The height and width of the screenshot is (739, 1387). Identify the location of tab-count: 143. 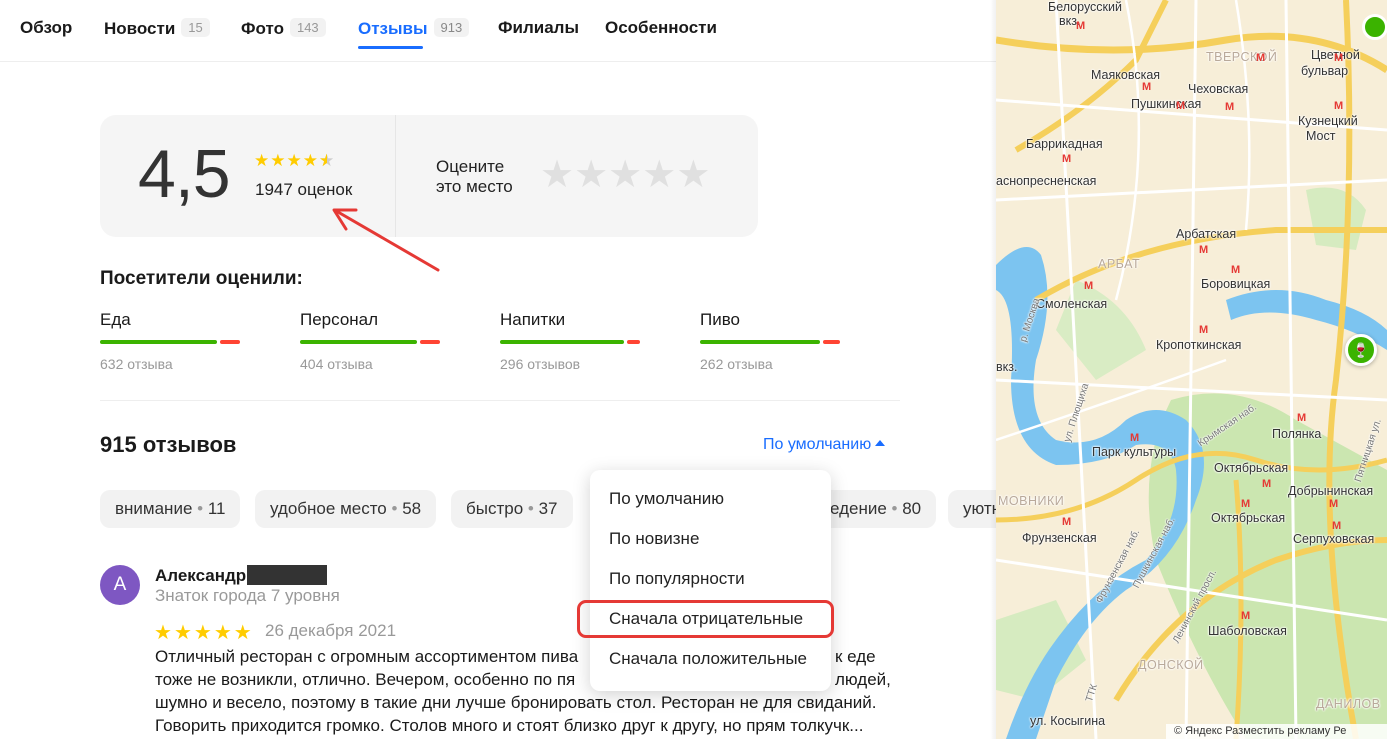
(307, 27).